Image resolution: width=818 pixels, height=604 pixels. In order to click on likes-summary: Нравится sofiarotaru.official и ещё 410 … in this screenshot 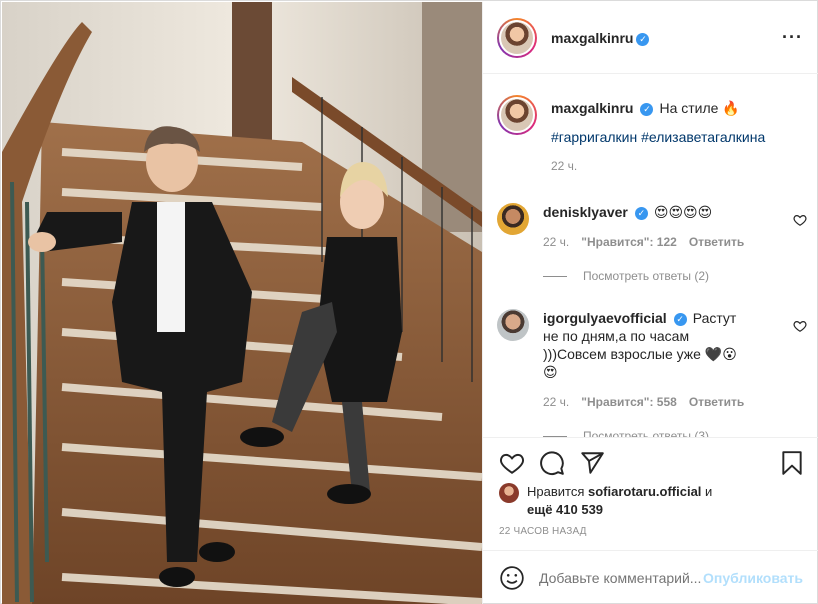, I will do `click(654, 501)`.